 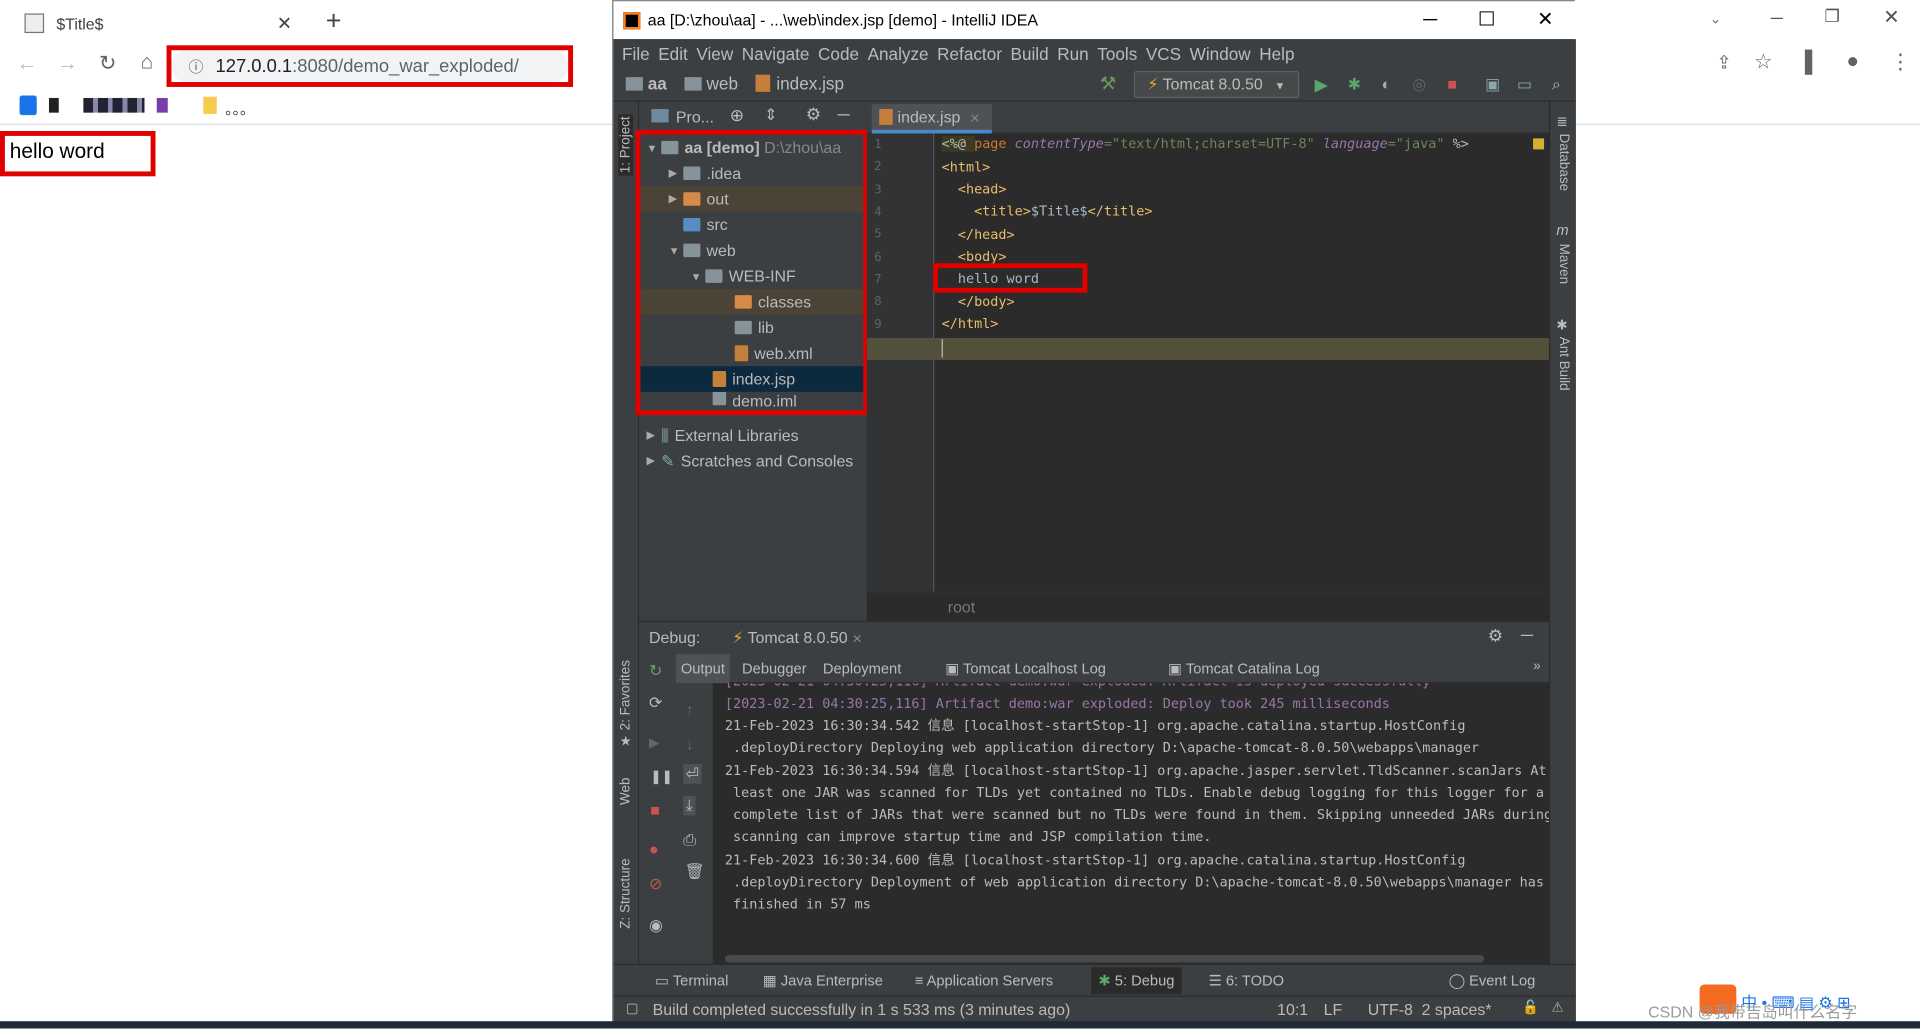 What do you see at coordinates (1563, 264) in the screenshot?
I see `maven-tool-tab: Maven` at bounding box center [1563, 264].